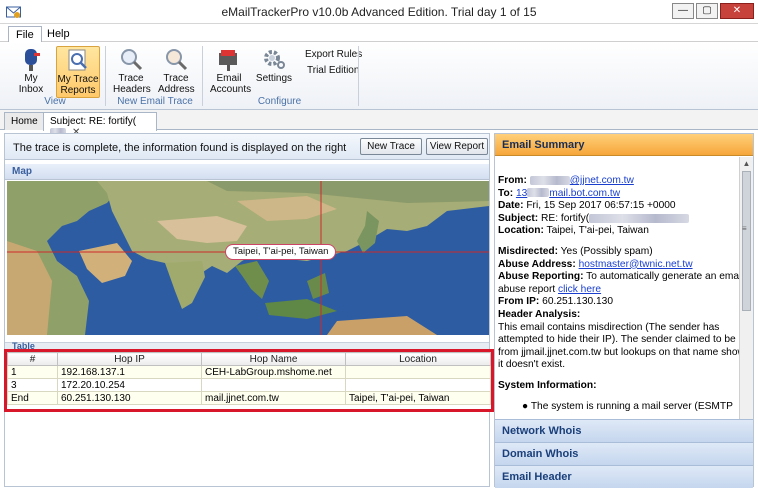 This screenshot has width=758, height=491. Describe the element at coordinates (31, 84) in the screenshot. I see `my-inbox-label: My Inbox` at that location.